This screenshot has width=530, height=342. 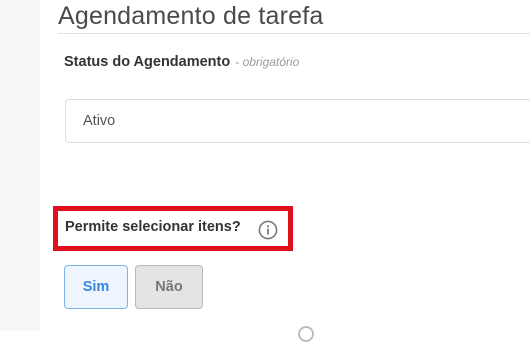 I want to click on selection-field-label: Permite selecionar itens?, so click(x=153, y=227).